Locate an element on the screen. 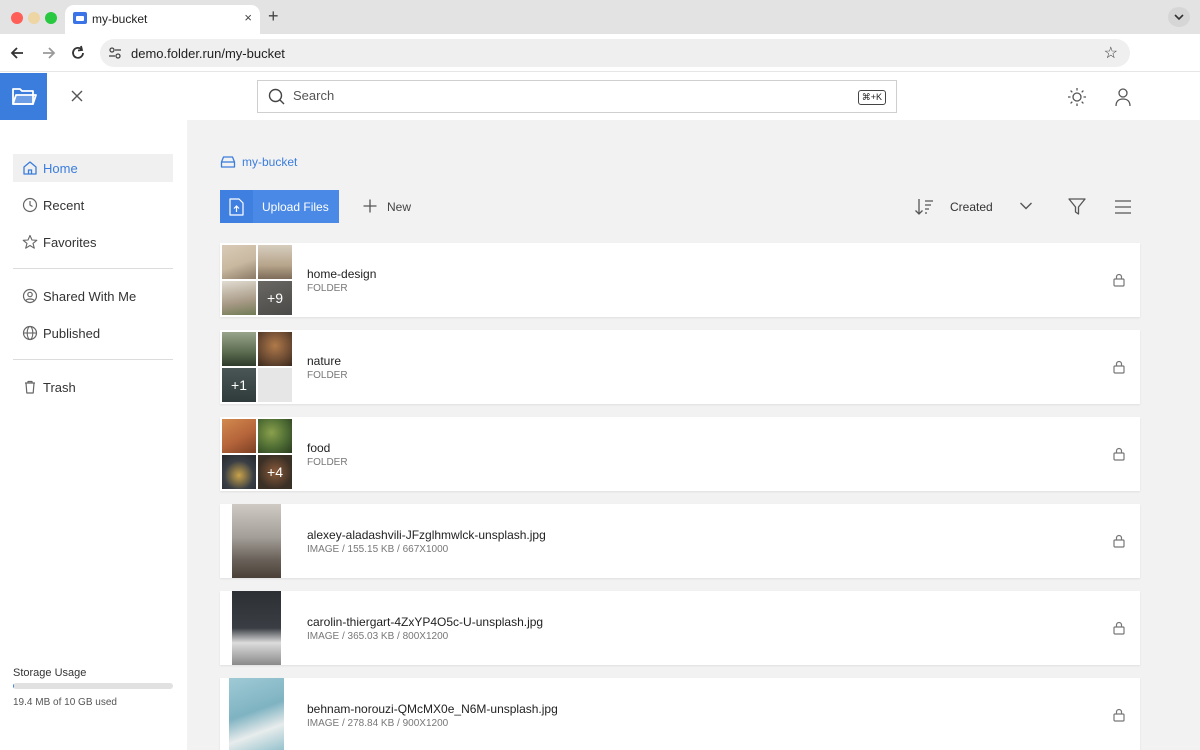 The image size is (1200, 750). window-zoom-button is located at coordinates (51, 18).